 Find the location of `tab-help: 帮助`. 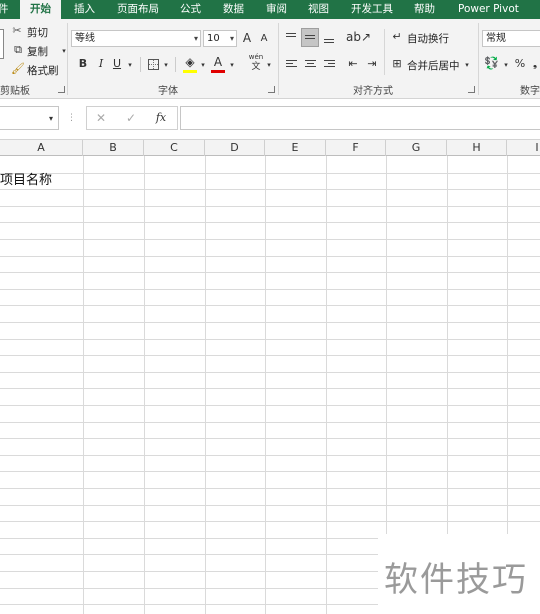

tab-help: 帮助 is located at coordinates (424, 9).